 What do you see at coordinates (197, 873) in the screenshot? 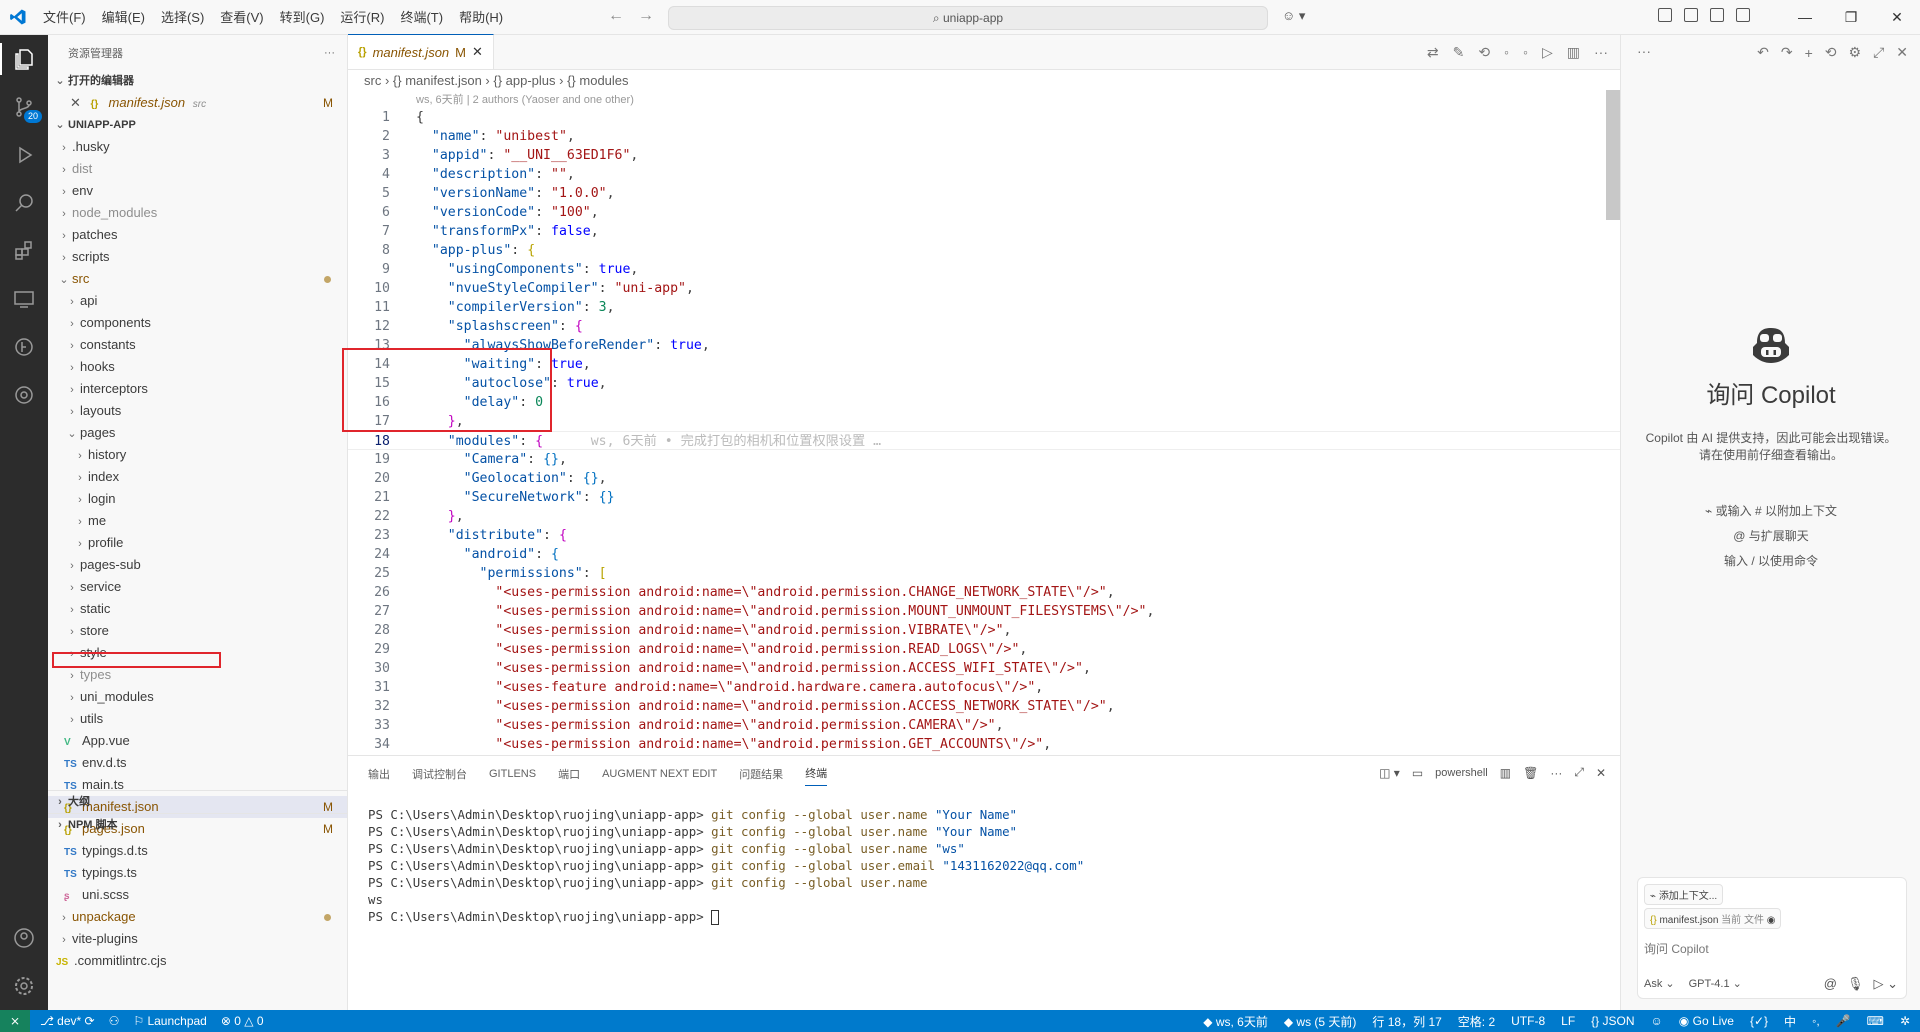
I see `file-item: TS typings.ts` at bounding box center [197, 873].